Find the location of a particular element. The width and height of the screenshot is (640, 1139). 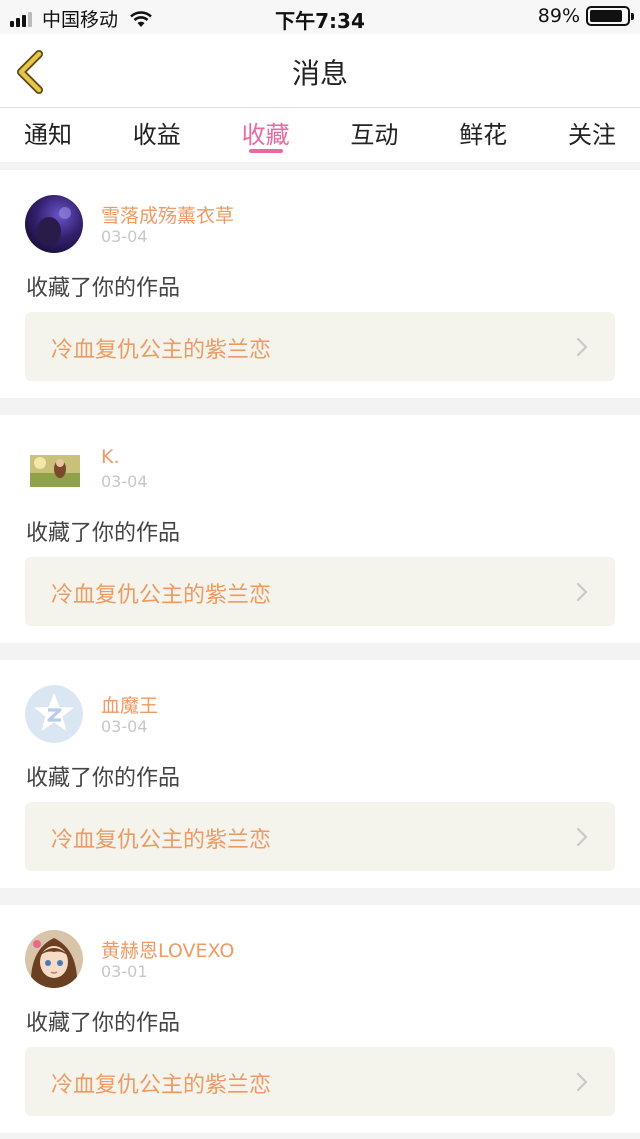

tab-flowers: 鲜花 is located at coordinates (483, 135).